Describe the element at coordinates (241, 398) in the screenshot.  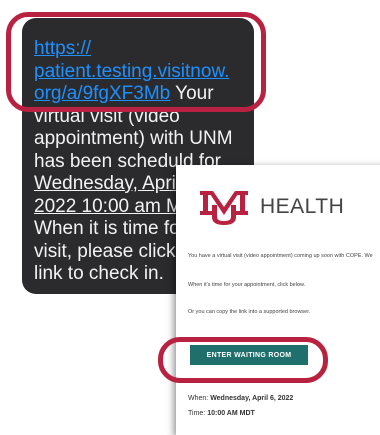
I see `appointment-date: When: Wednesday, April 6, 2022` at that location.